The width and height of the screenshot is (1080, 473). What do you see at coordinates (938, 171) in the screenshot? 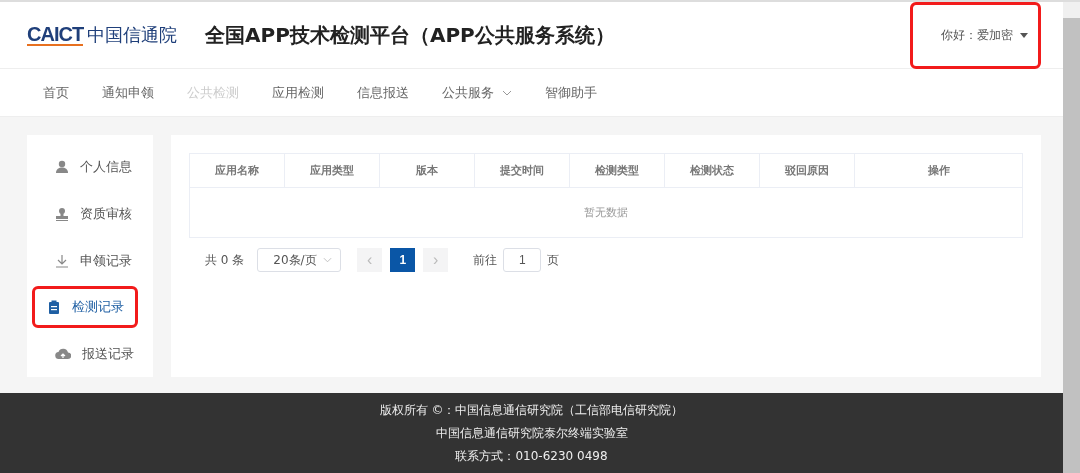
I see `column-header: 操作` at bounding box center [938, 171].